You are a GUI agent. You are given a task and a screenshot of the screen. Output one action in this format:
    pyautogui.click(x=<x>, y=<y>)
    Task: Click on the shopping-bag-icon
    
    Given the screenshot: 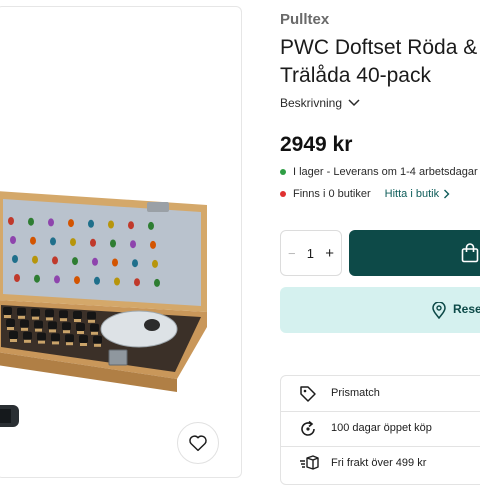 What is the action you would take?
    pyautogui.click(x=470, y=253)
    